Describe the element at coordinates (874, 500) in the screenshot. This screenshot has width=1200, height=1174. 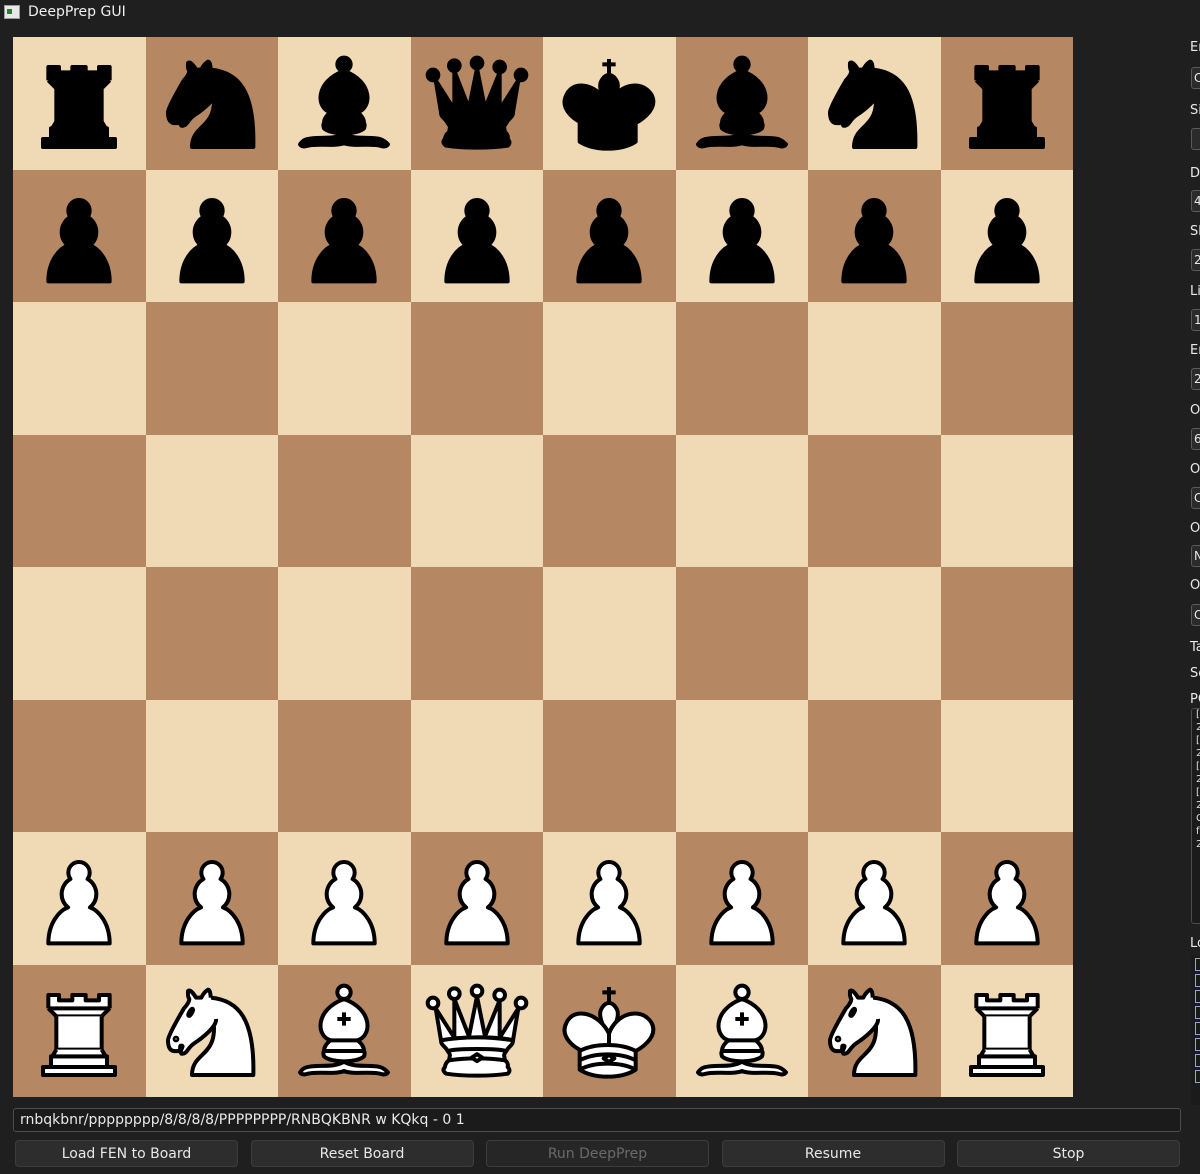
I see `square-g5` at that location.